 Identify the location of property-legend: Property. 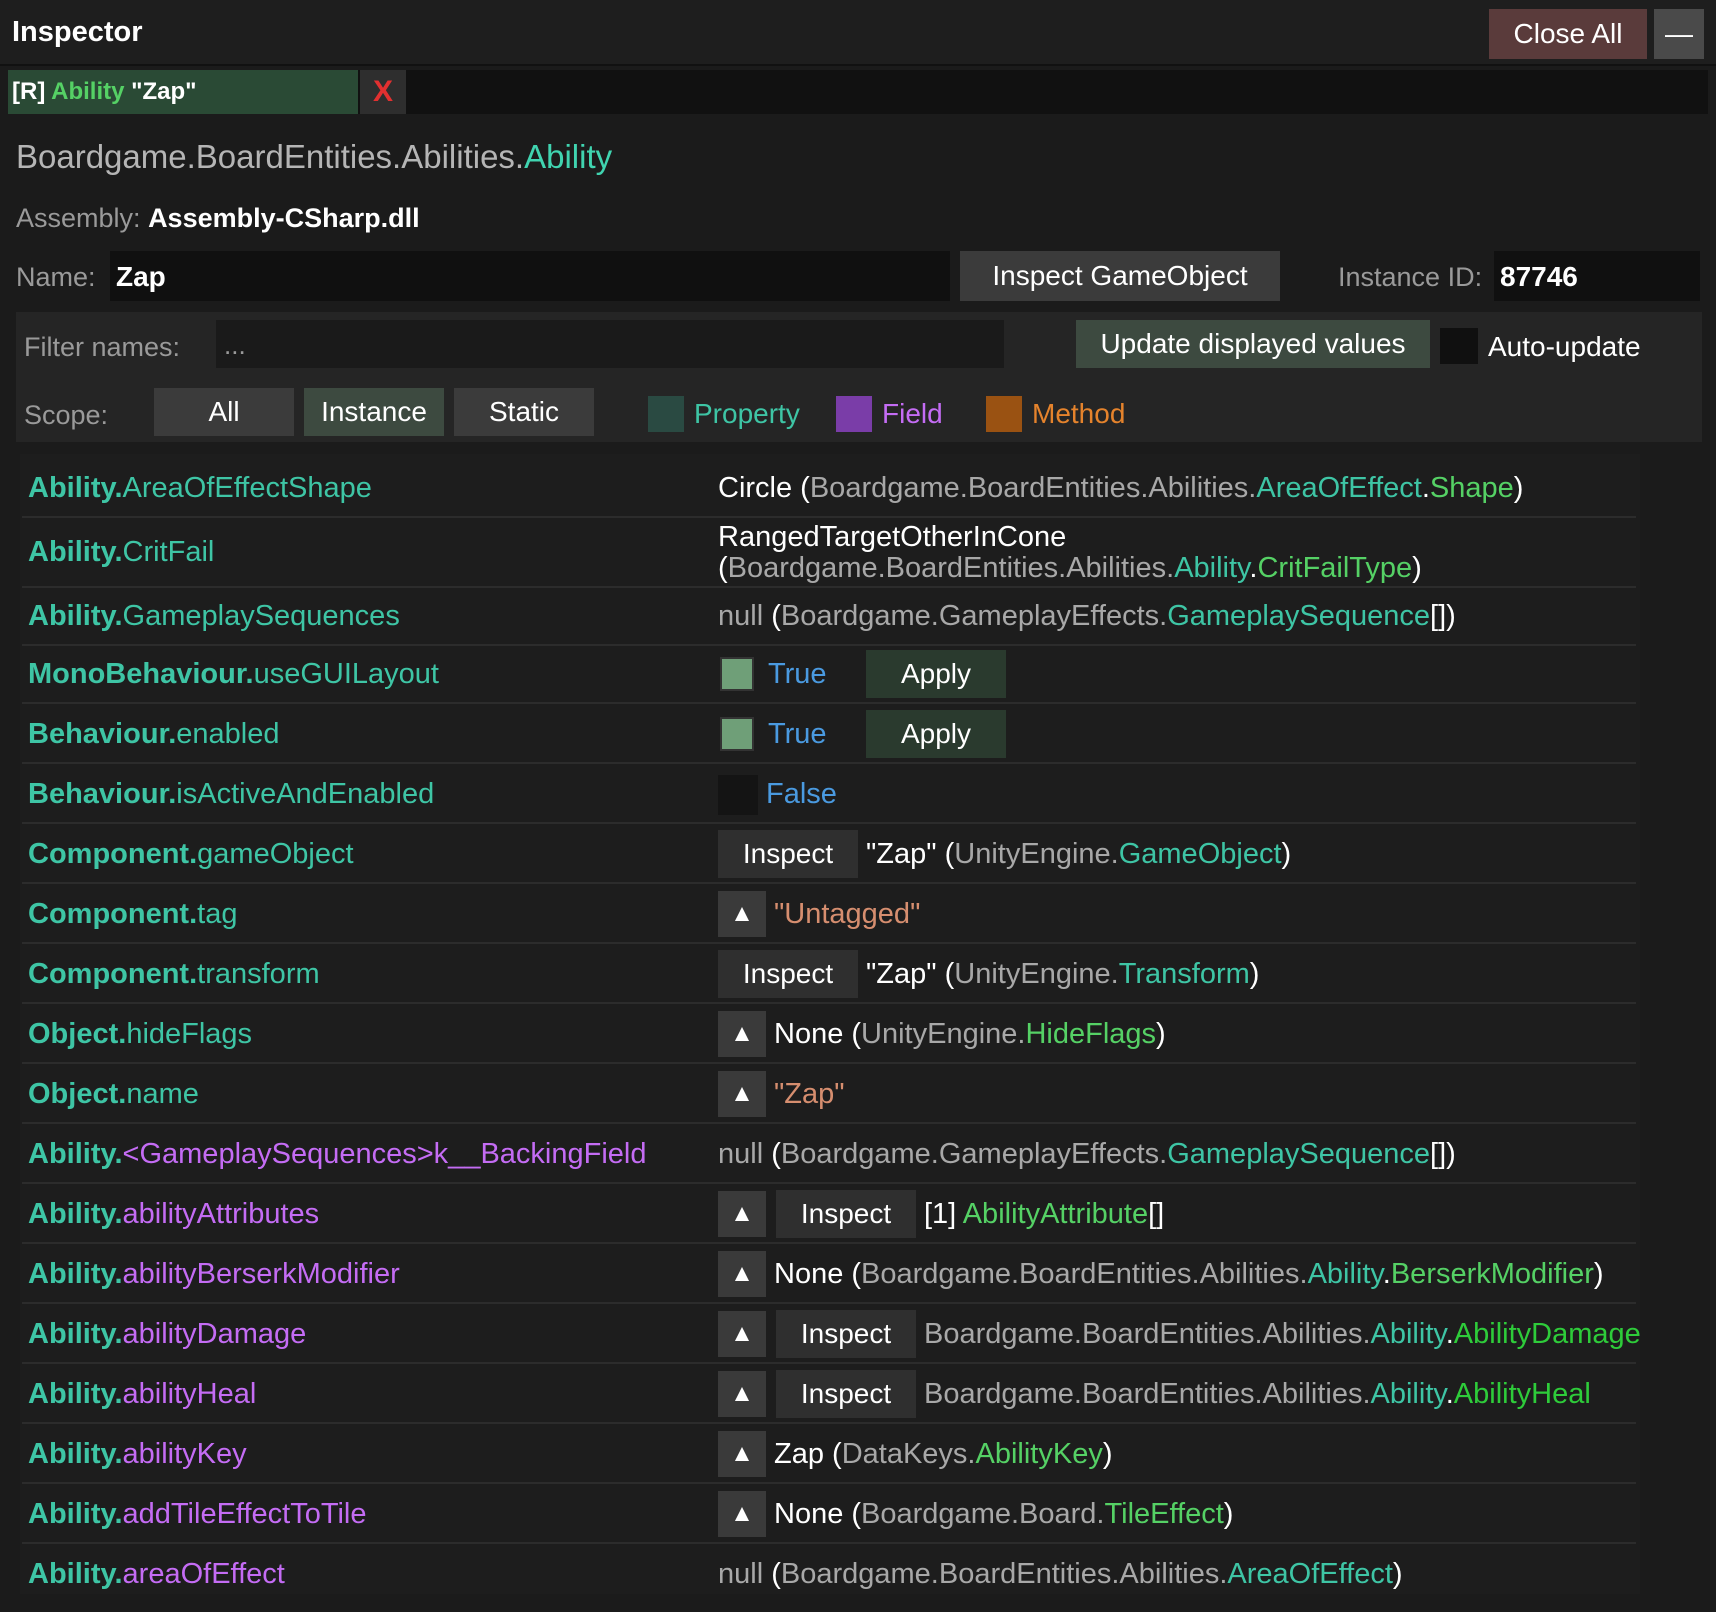
(747, 413).